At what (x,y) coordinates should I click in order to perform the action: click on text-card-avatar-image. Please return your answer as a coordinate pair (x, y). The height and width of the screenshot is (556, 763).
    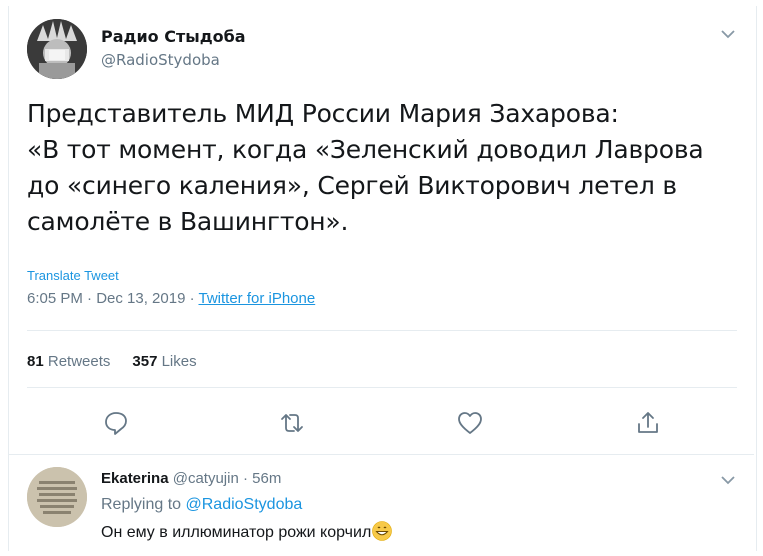
    Looking at the image, I should click on (57, 497).